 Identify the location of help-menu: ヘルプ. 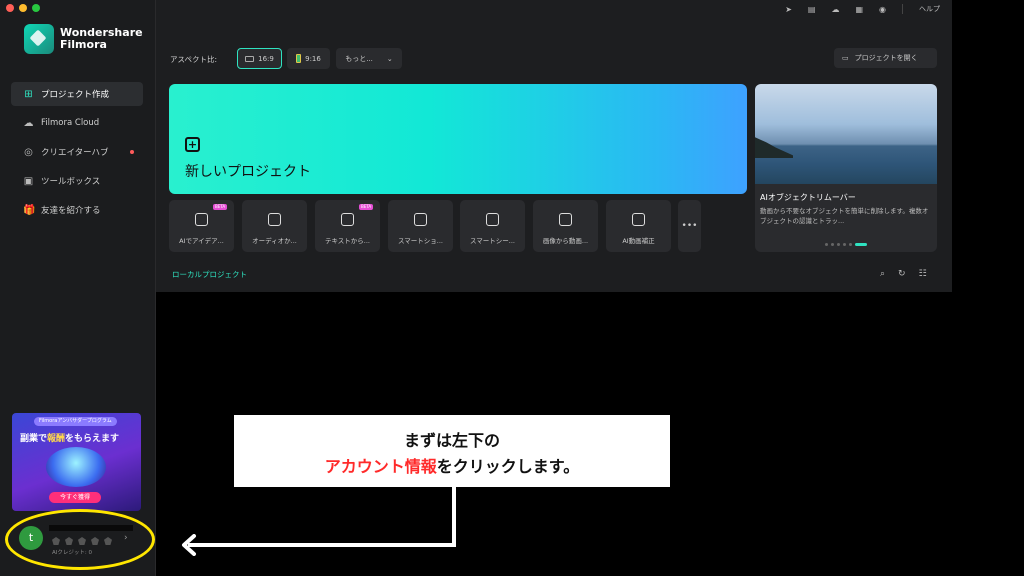
(929, 9).